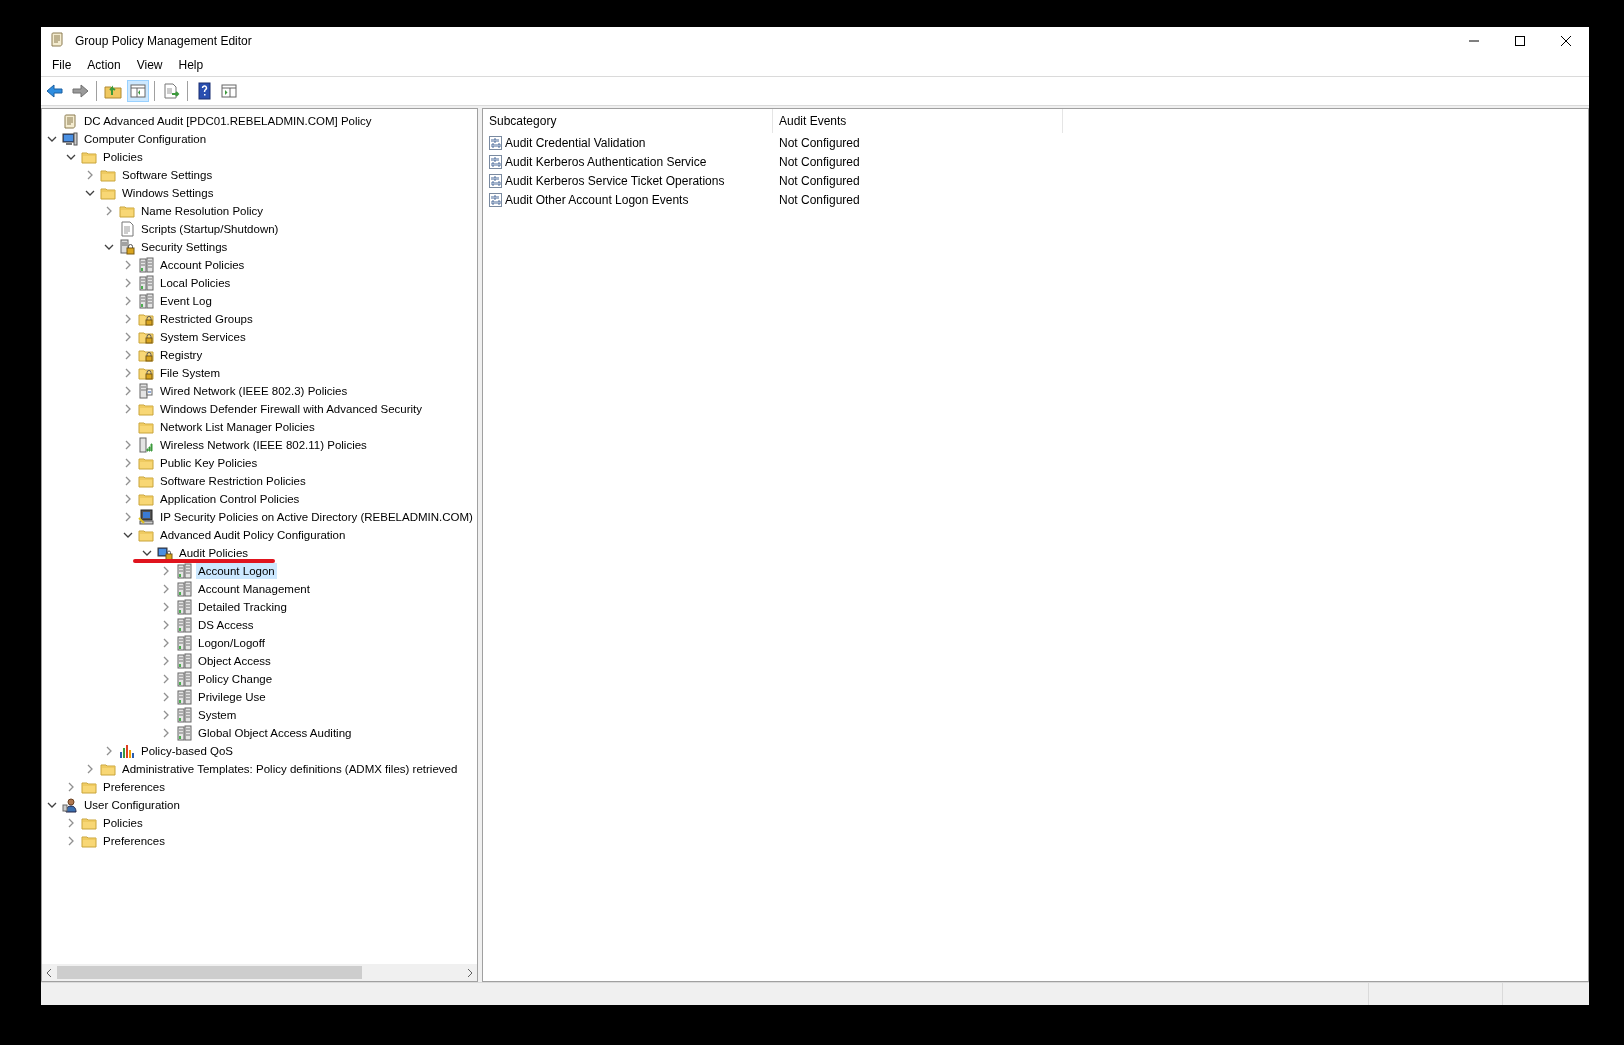 This screenshot has height=1045, width=1624. What do you see at coordinates (290, 769) in the screenshot?
I see `tree-item: Administrative Templates: Policy definitions (ADMX files) retrieved` at bounding box center [290, 769].